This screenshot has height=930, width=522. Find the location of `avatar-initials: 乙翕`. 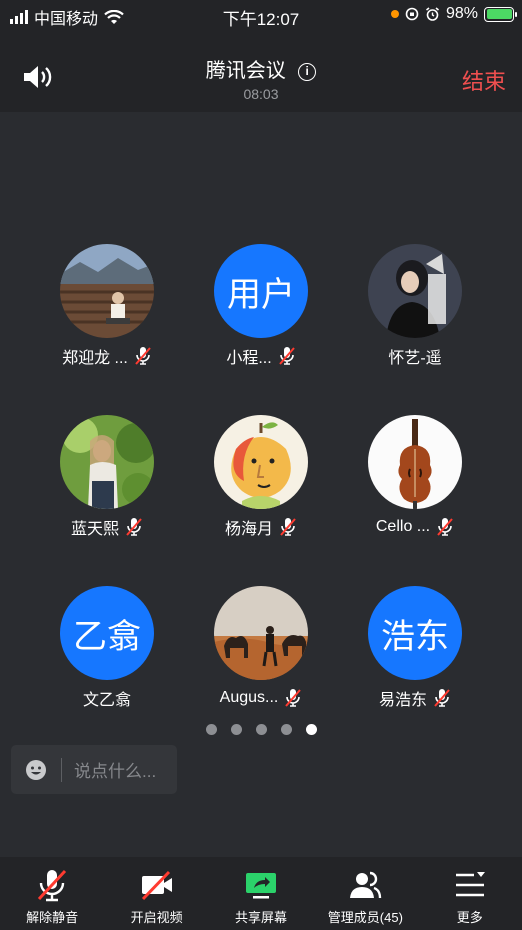

avatar-initials: 乙翕 is located at coordinates (107, 636).